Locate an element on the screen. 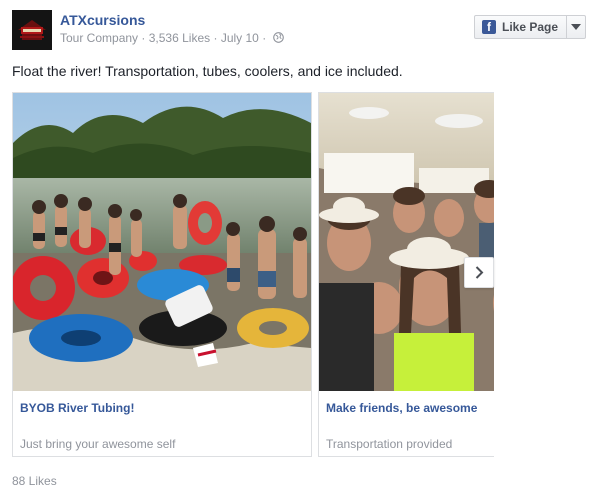 The image size is (594, 492). like-page-button-group: f Like Page is located at coordinates (530, 27).